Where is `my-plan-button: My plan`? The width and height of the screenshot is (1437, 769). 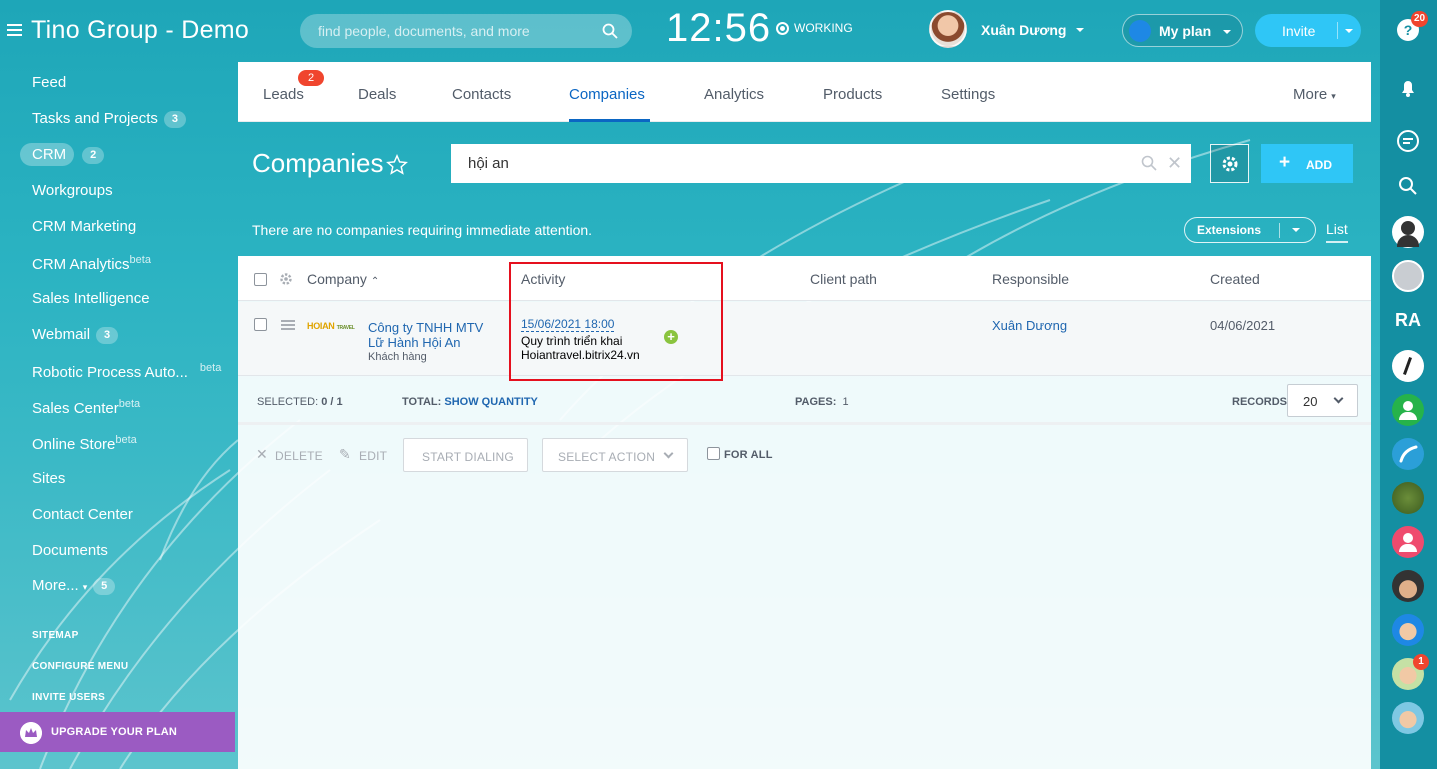
my-plan-button: My plan is located at coordinates (1182, 30).